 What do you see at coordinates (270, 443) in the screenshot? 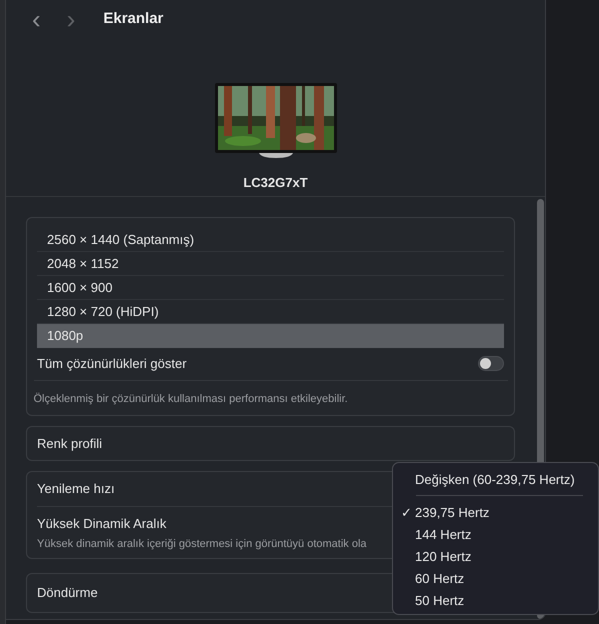
I see `color-profile-row: Renk profili` at bounding box center [270, 443].